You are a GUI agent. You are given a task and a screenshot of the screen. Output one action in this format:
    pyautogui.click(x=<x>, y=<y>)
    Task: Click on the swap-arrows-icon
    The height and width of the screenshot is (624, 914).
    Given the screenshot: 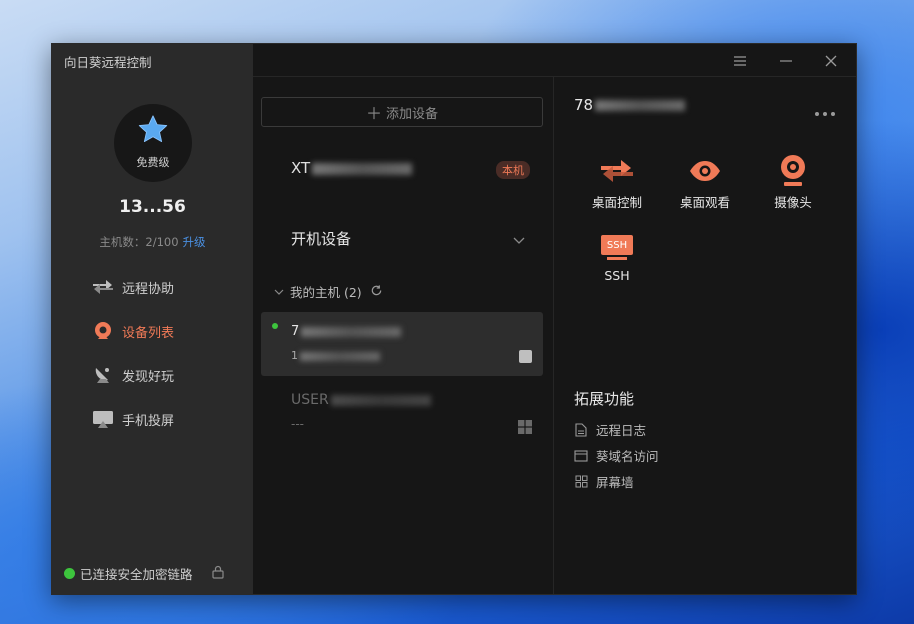 What is the action you would take?
    pyautogui.click(x=103, y=287)
    